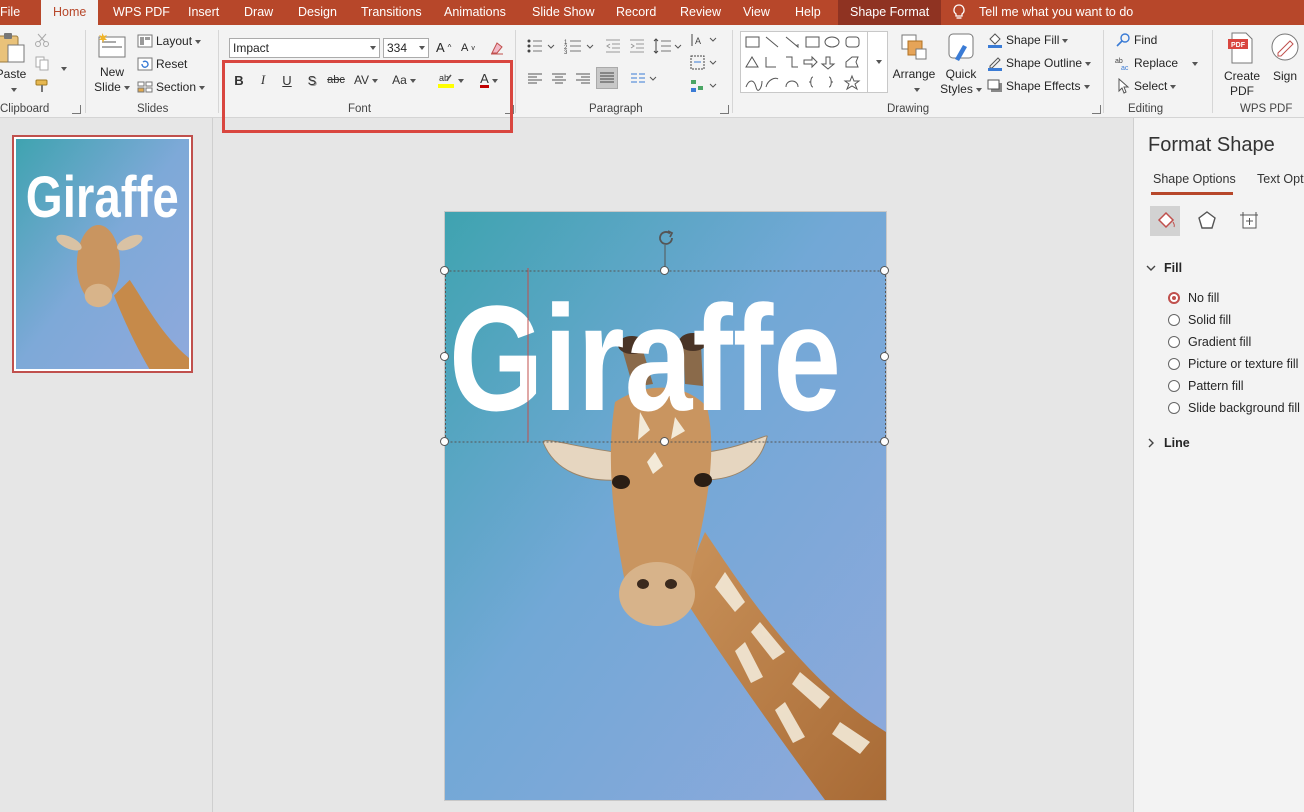 Image resolution: width=1304 pixels, height=812 pixels. I want to click on font-name-select: Impact, so click(304, 48).